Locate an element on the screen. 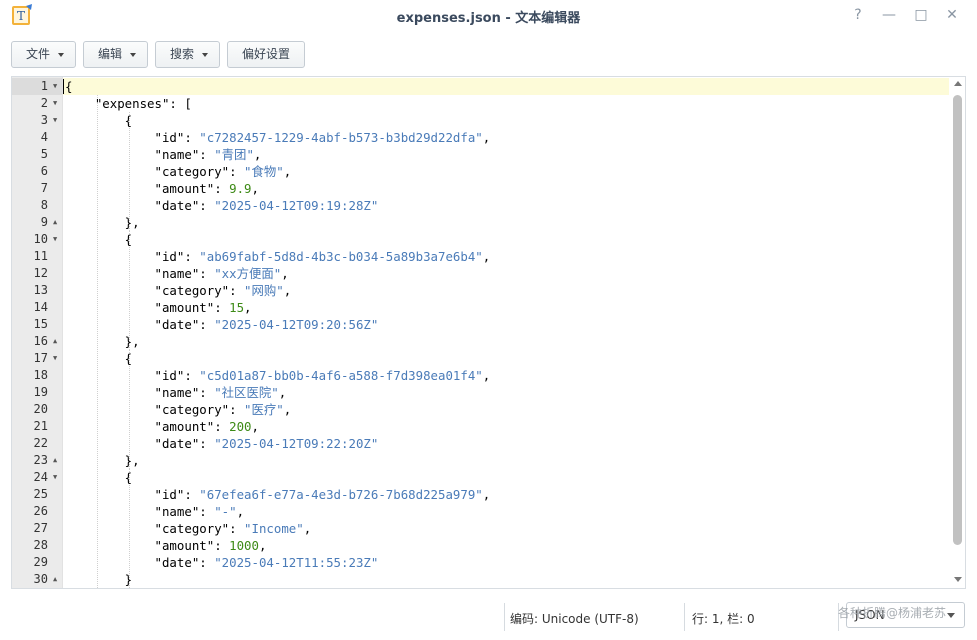 Image resolution: width=977 pixels, height=640 pixels. code-line: "amount": 1000, is located at coordinates (506, 545).